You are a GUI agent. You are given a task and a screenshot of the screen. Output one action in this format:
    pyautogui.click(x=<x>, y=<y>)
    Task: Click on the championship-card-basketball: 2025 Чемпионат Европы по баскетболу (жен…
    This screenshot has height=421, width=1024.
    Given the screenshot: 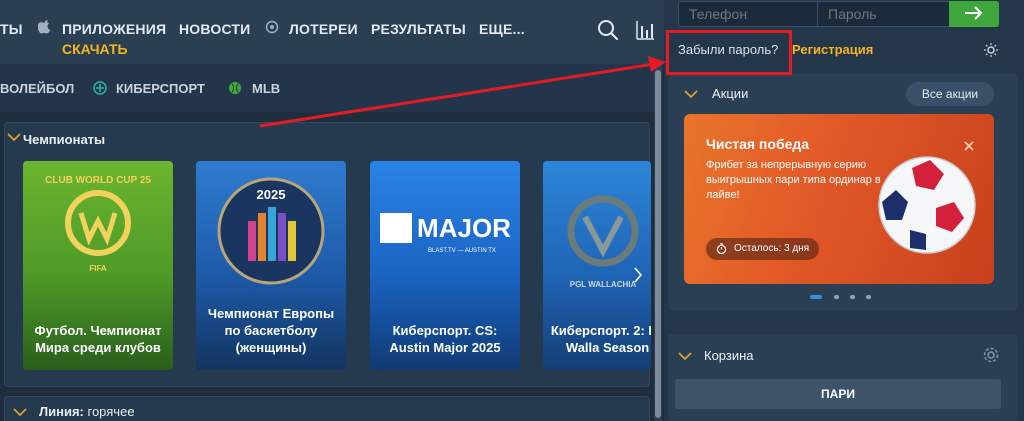 What is the action you would take?
    pyautogui.click(x=271, y=265)
    